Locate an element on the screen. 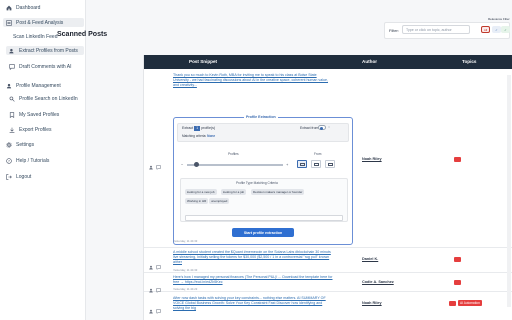 The height and width of the screenshot is (320, 512). user-icon is located at coordinates (9, 86).